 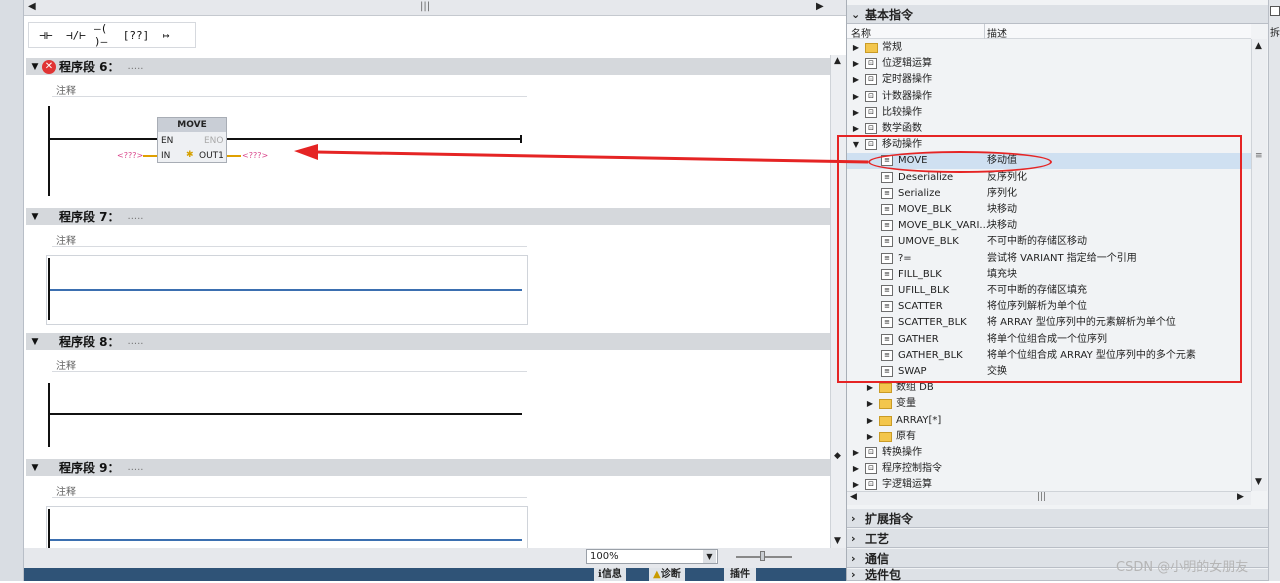 I want to click on top-scrollbar: ◀ ||| ▶, so click(x=435, y=8).